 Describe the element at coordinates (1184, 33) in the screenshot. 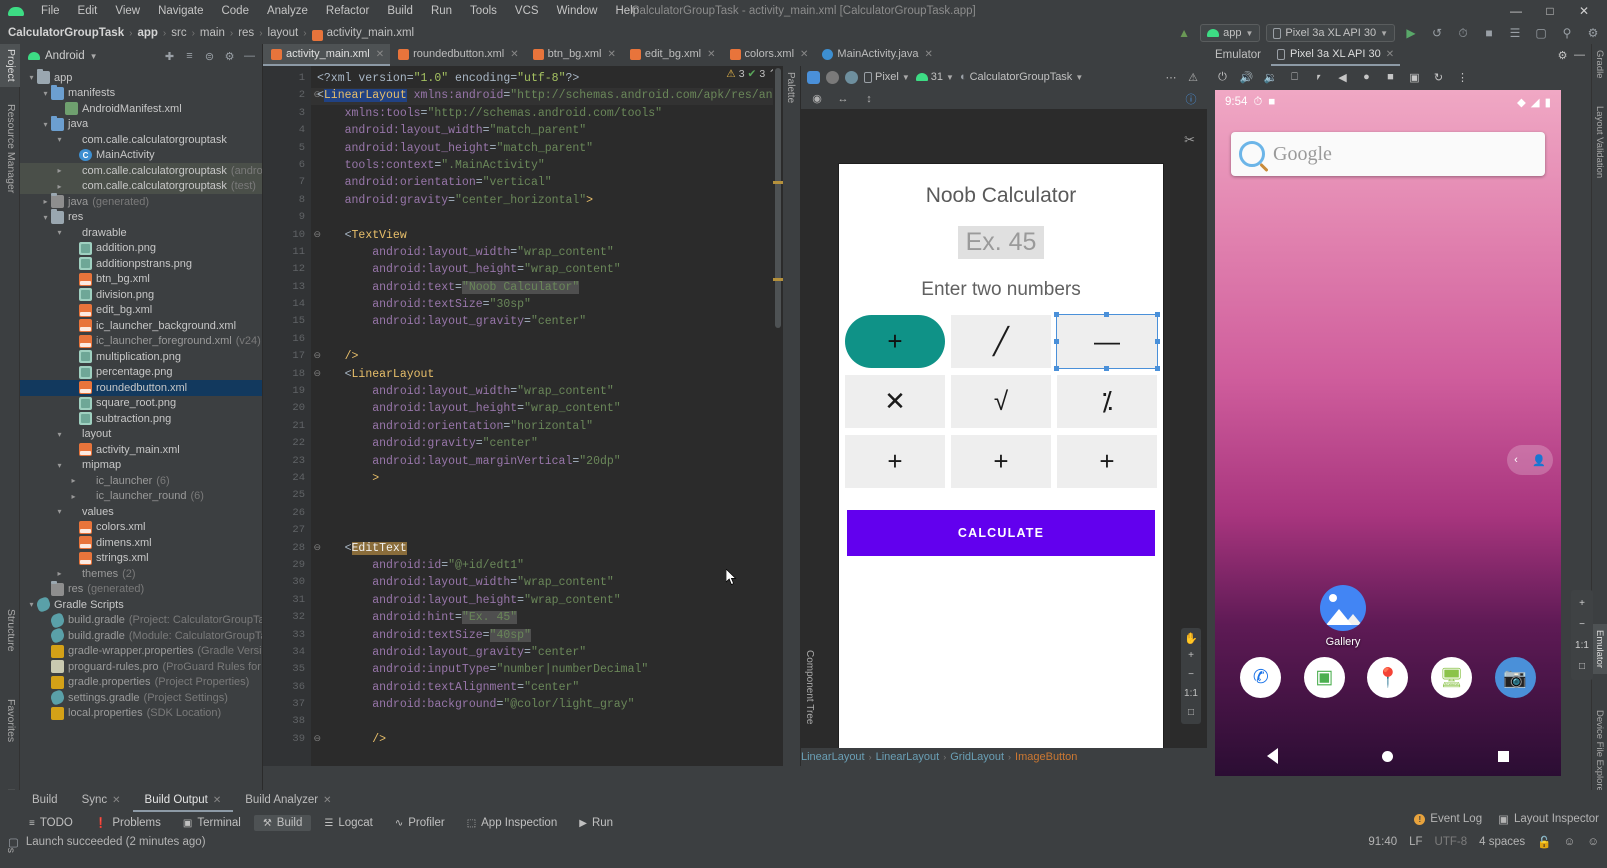

I see `build-hammer-icon: ▲` at that location.